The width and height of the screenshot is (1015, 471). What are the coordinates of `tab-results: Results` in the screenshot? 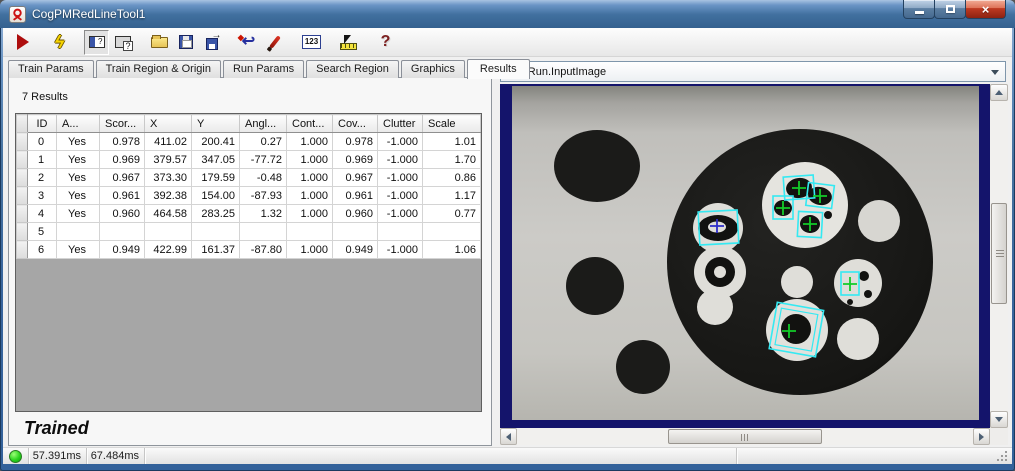 It's located at (498, 69).